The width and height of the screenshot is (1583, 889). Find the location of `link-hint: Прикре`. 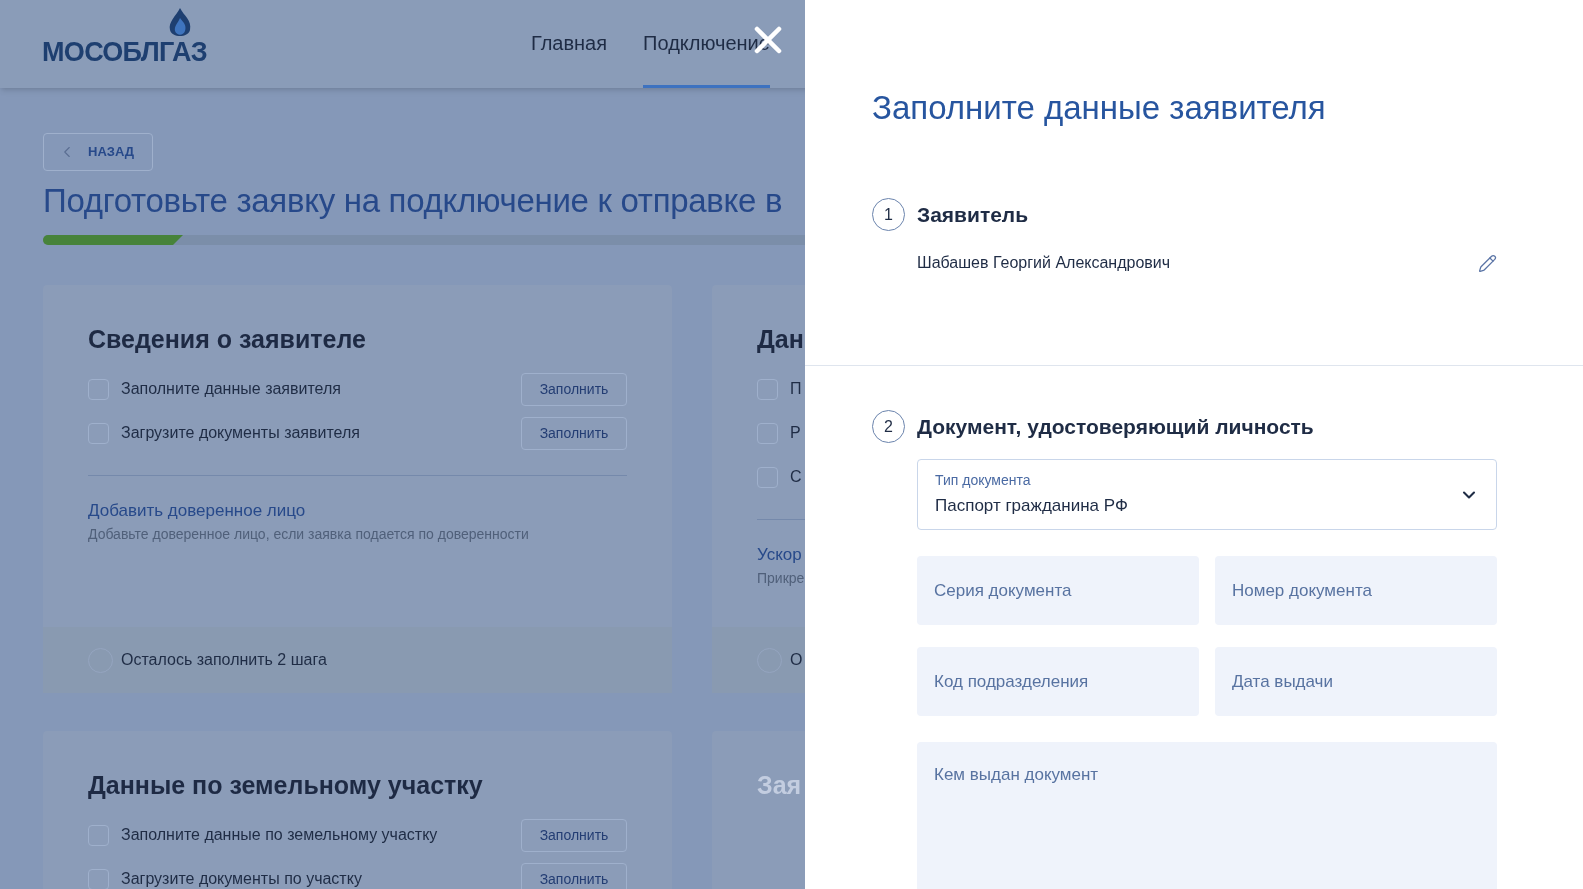

link-hint: Прикре is located at coordinates (781, 578).